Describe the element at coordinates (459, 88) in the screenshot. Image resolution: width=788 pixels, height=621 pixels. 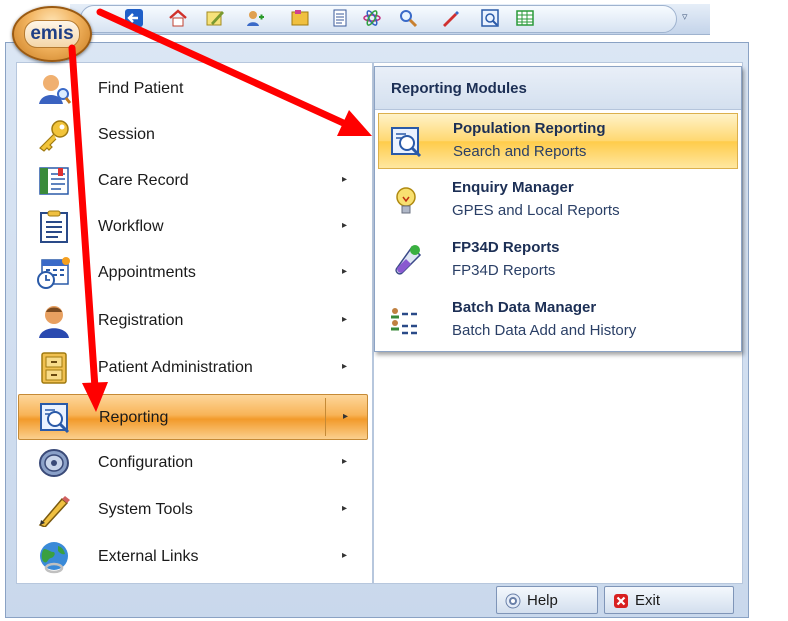
I see `submenu-title: Reporting Modules` at that location.